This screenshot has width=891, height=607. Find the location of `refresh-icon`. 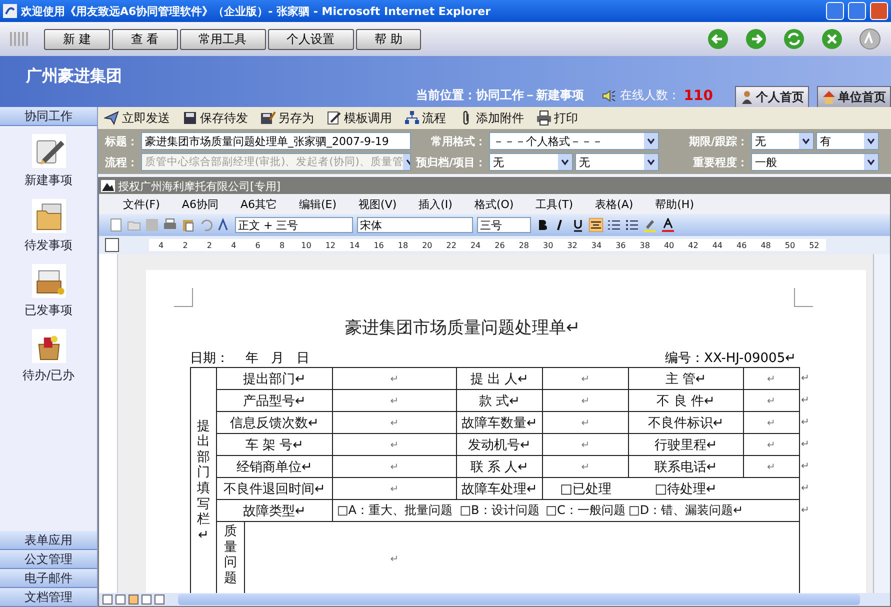

refresh-icon is located at coordinates (794, 39).